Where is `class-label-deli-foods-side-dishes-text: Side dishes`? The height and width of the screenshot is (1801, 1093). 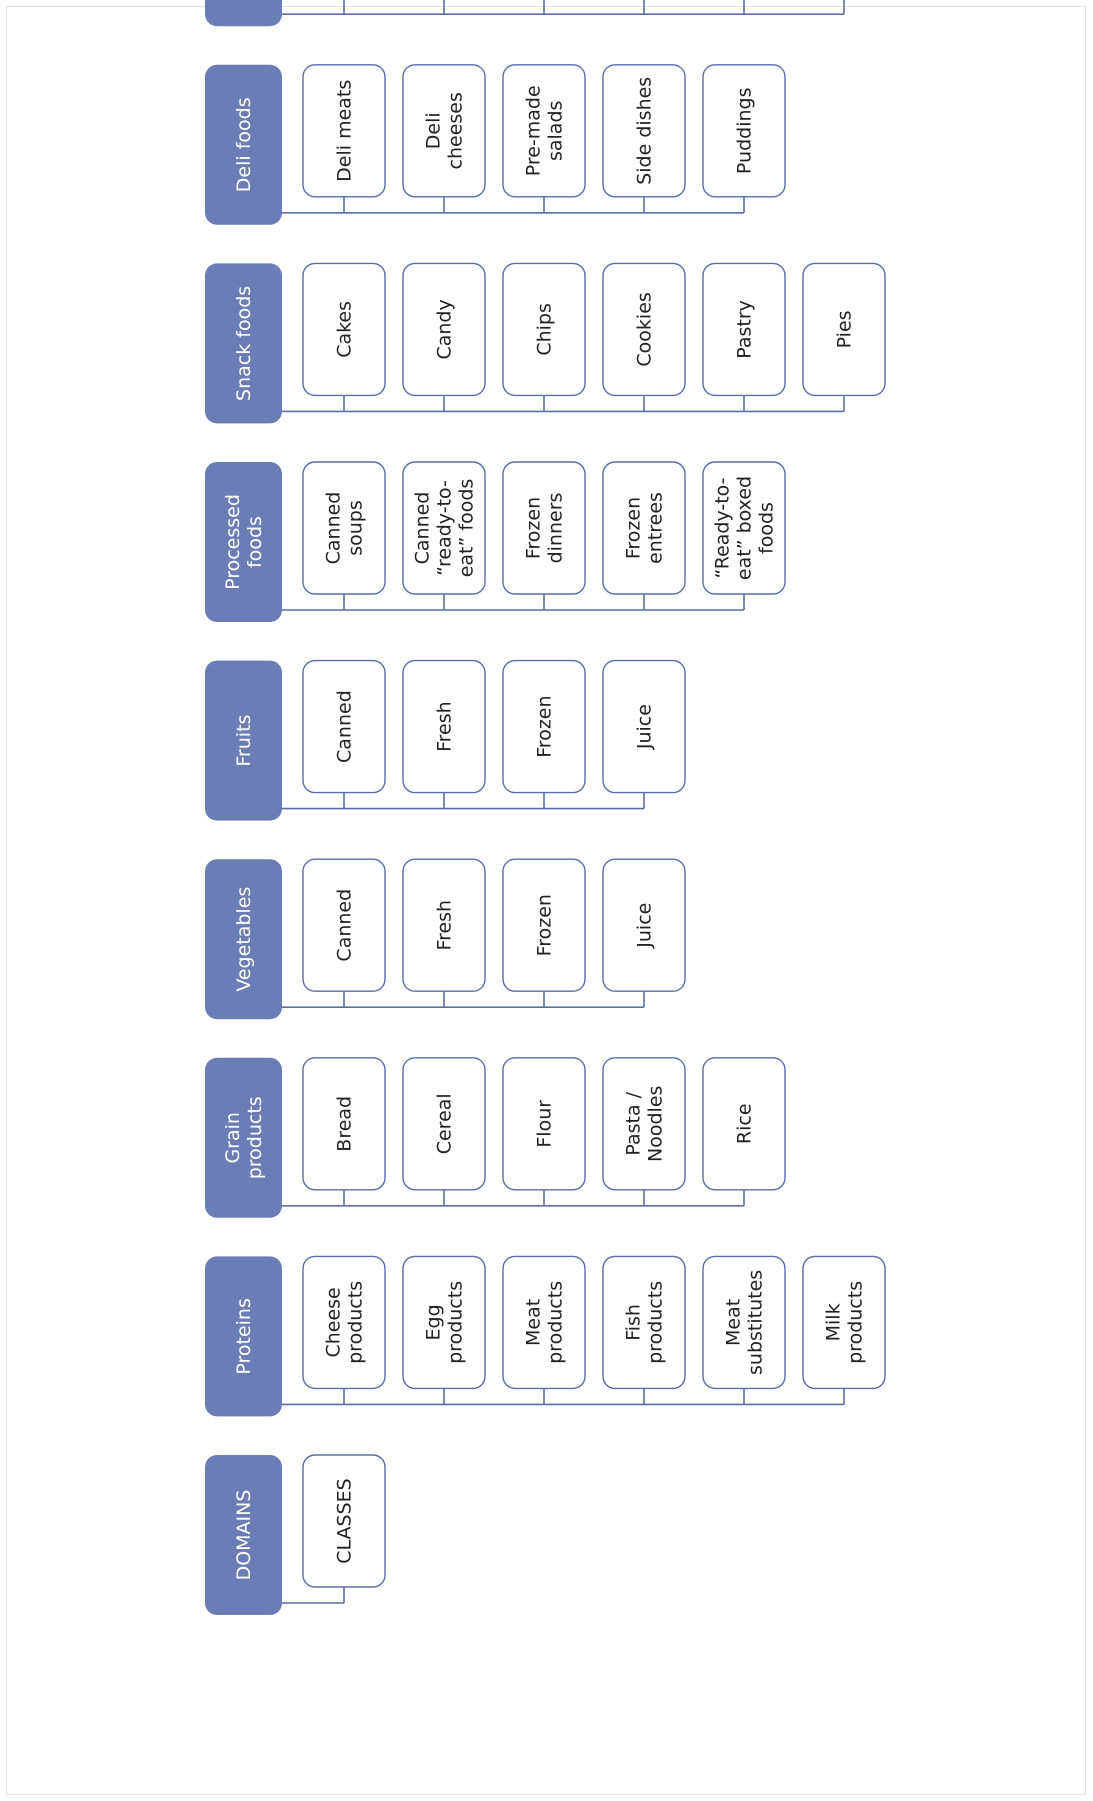 class-label-deli-foods-side-dishes-text: Side dishes is located at coordinates (645, 131).